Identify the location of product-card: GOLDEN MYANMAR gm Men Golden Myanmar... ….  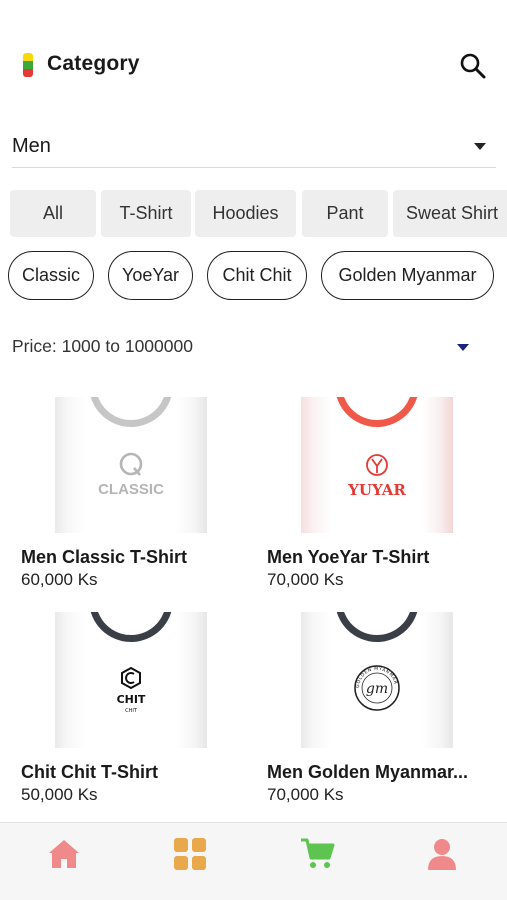
(382, 712).